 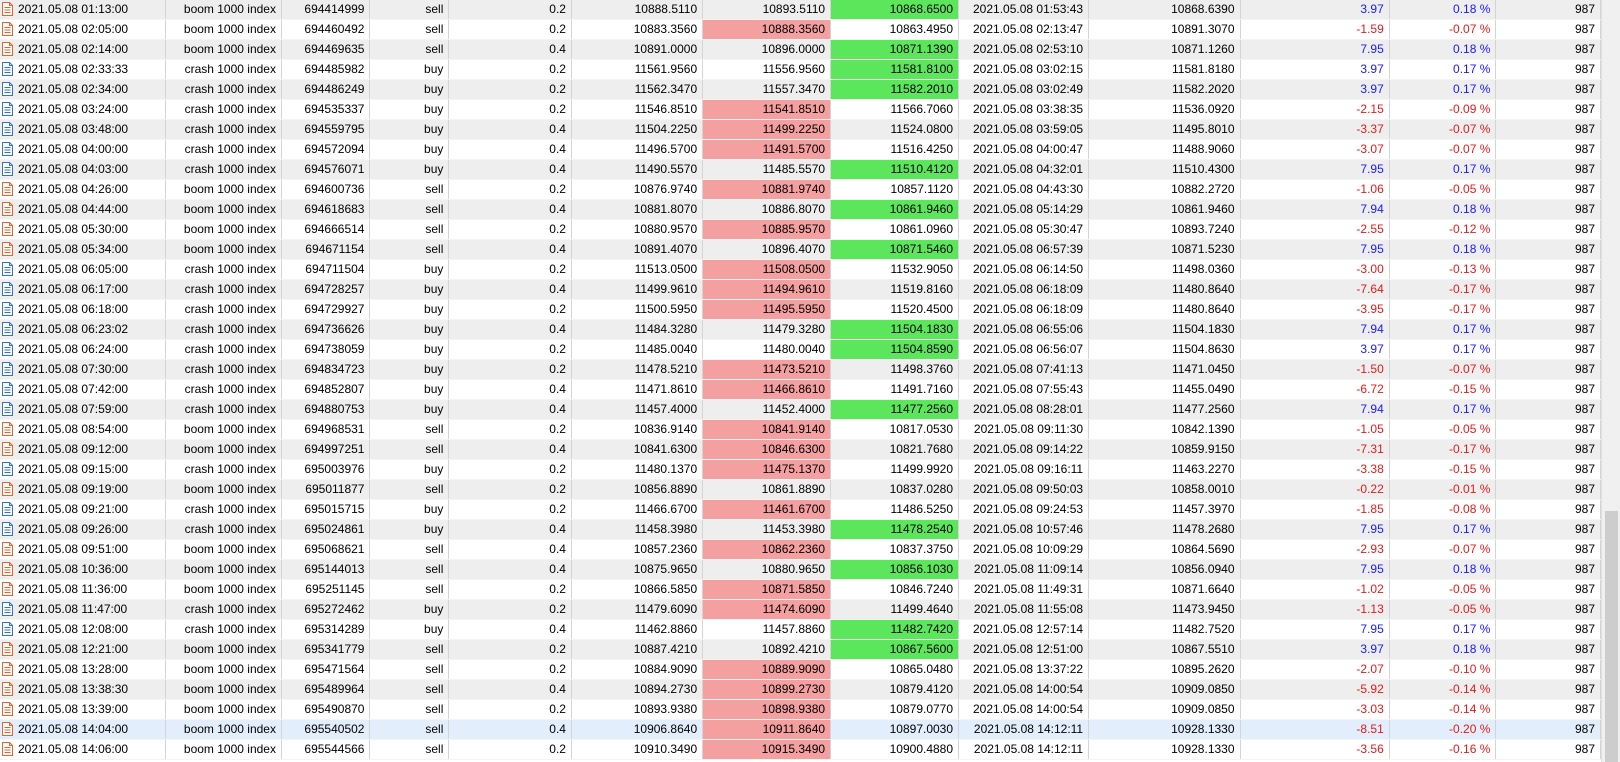 I want to click on vertical-scrollbar, so click(x=1610, y=381).